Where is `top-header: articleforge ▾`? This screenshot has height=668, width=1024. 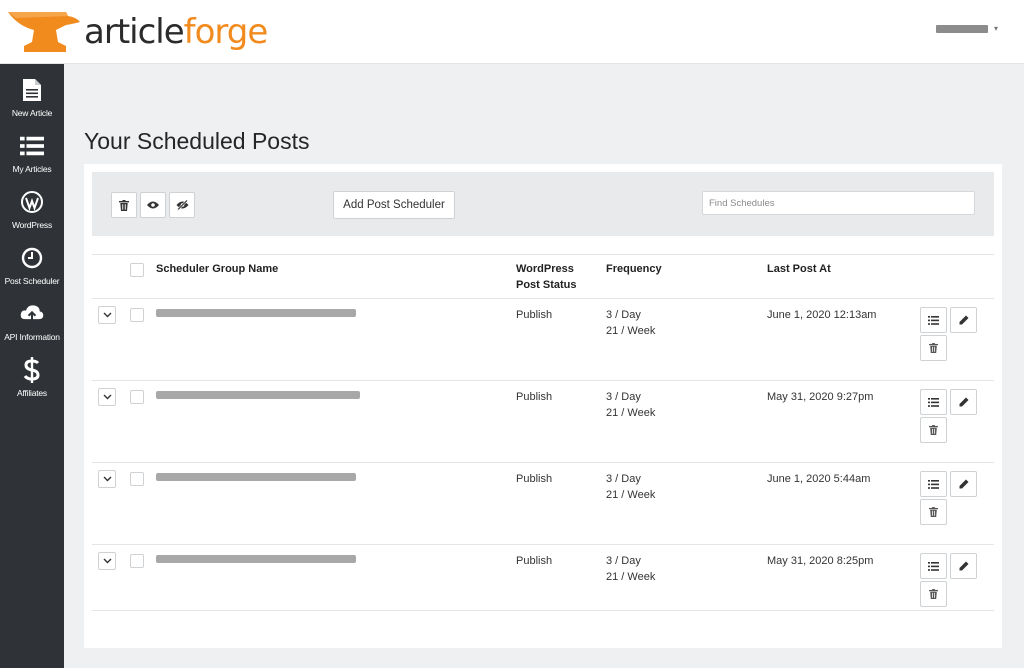 top-header: articleforge ▾ is located at coordinates (512, 32).